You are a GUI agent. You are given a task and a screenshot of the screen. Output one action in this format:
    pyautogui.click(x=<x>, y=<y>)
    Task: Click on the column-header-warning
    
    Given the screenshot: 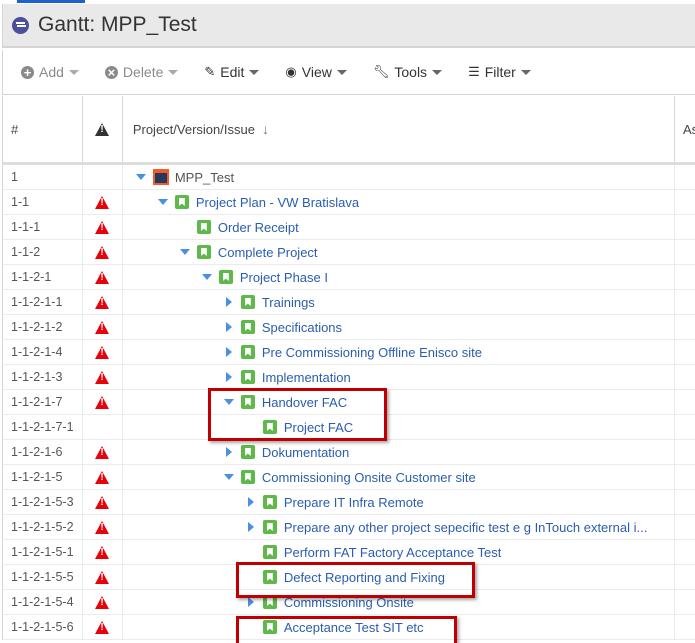 What is the action you would take?
    pyautogui.click(x=103, y=129)
    